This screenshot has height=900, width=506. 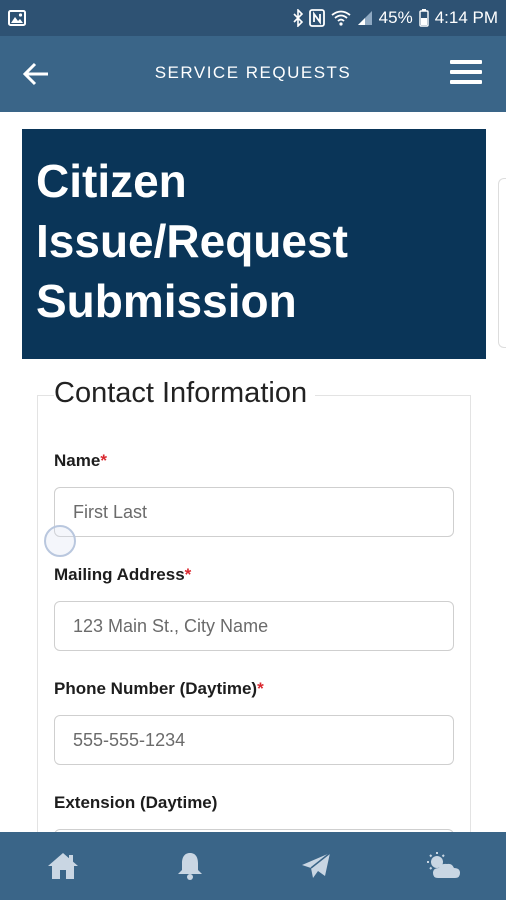 I want to click on name-label: Name*, so click(x=80, y=461).